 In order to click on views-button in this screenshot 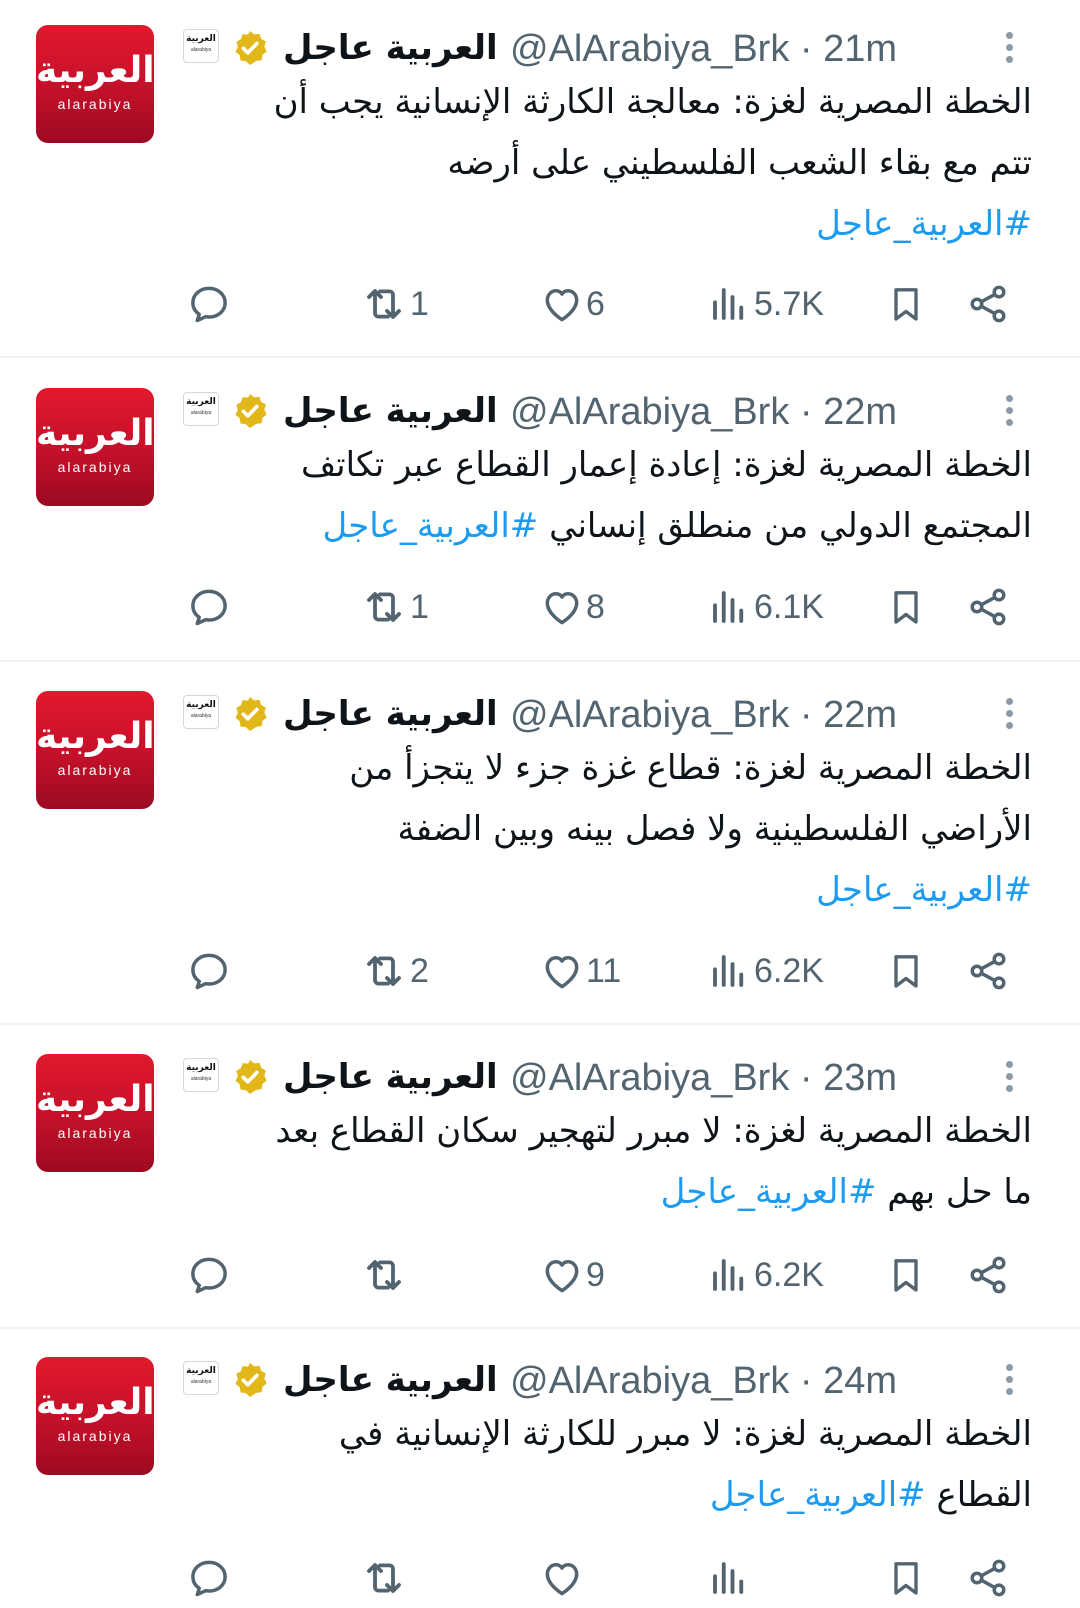, I will do `click(731, 1578)`.